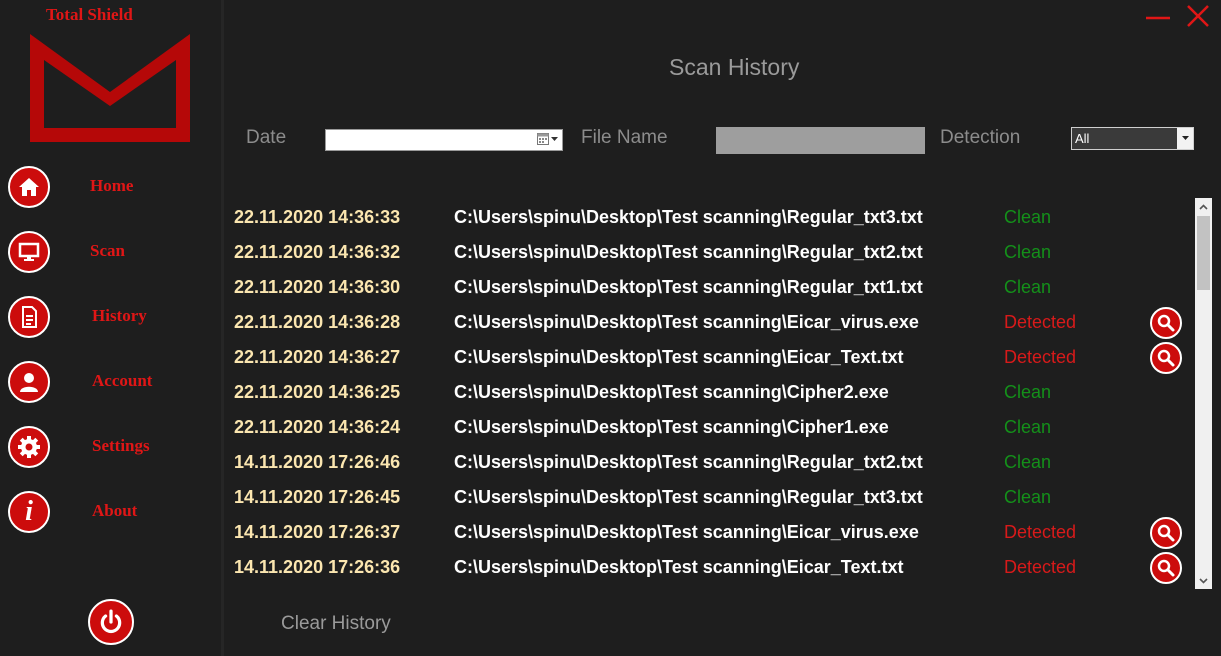 Image resolution: width=1221 pixels, height=656 pixels. I want to click on date-label: Date, so click(266, 137).